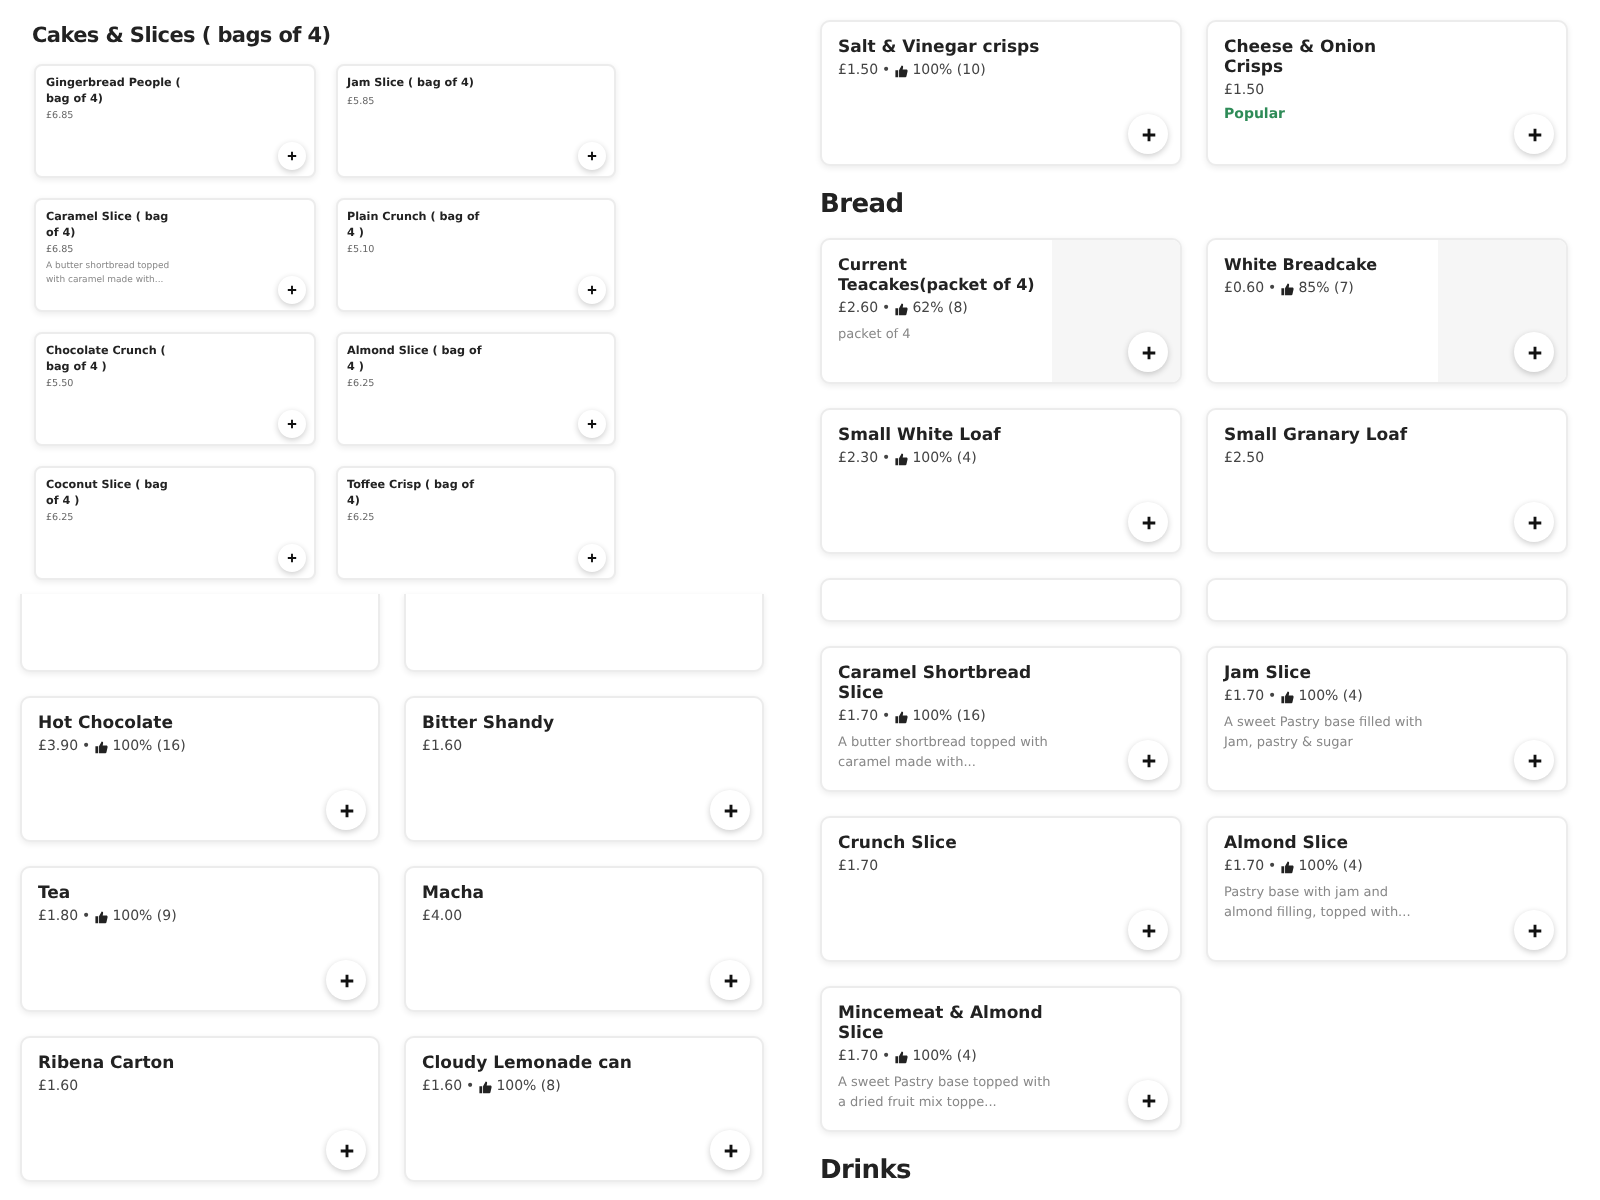 Image resolution: width=1600 pixels, height=1200 pixels. I want to click on item-name: White Breadcake, so click(1302, 266).